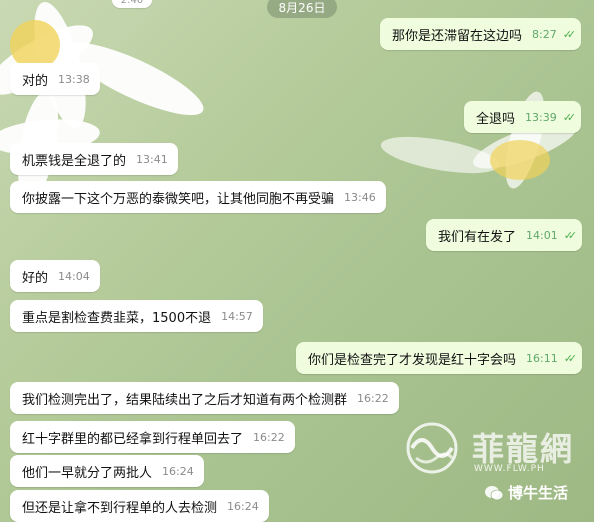  Describe the element at coordinates (360, 197) in the screenshot. I see `message-time: 13:46` at that location.